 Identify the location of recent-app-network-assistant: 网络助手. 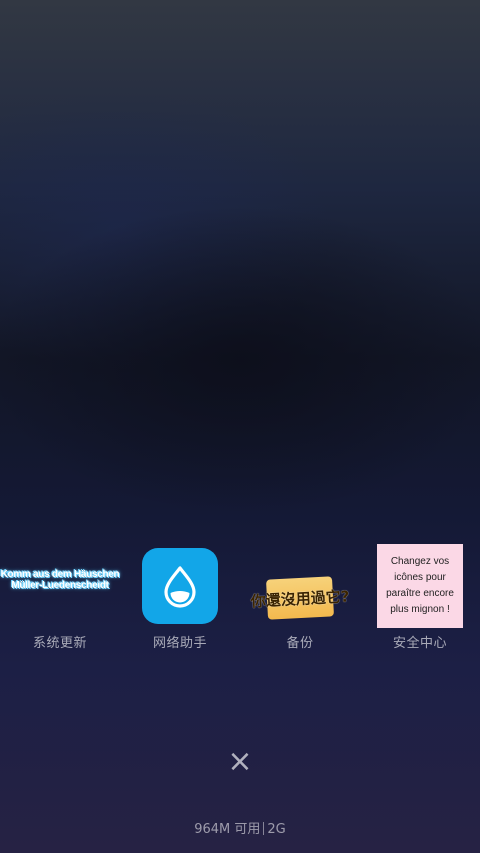
(180, 599).